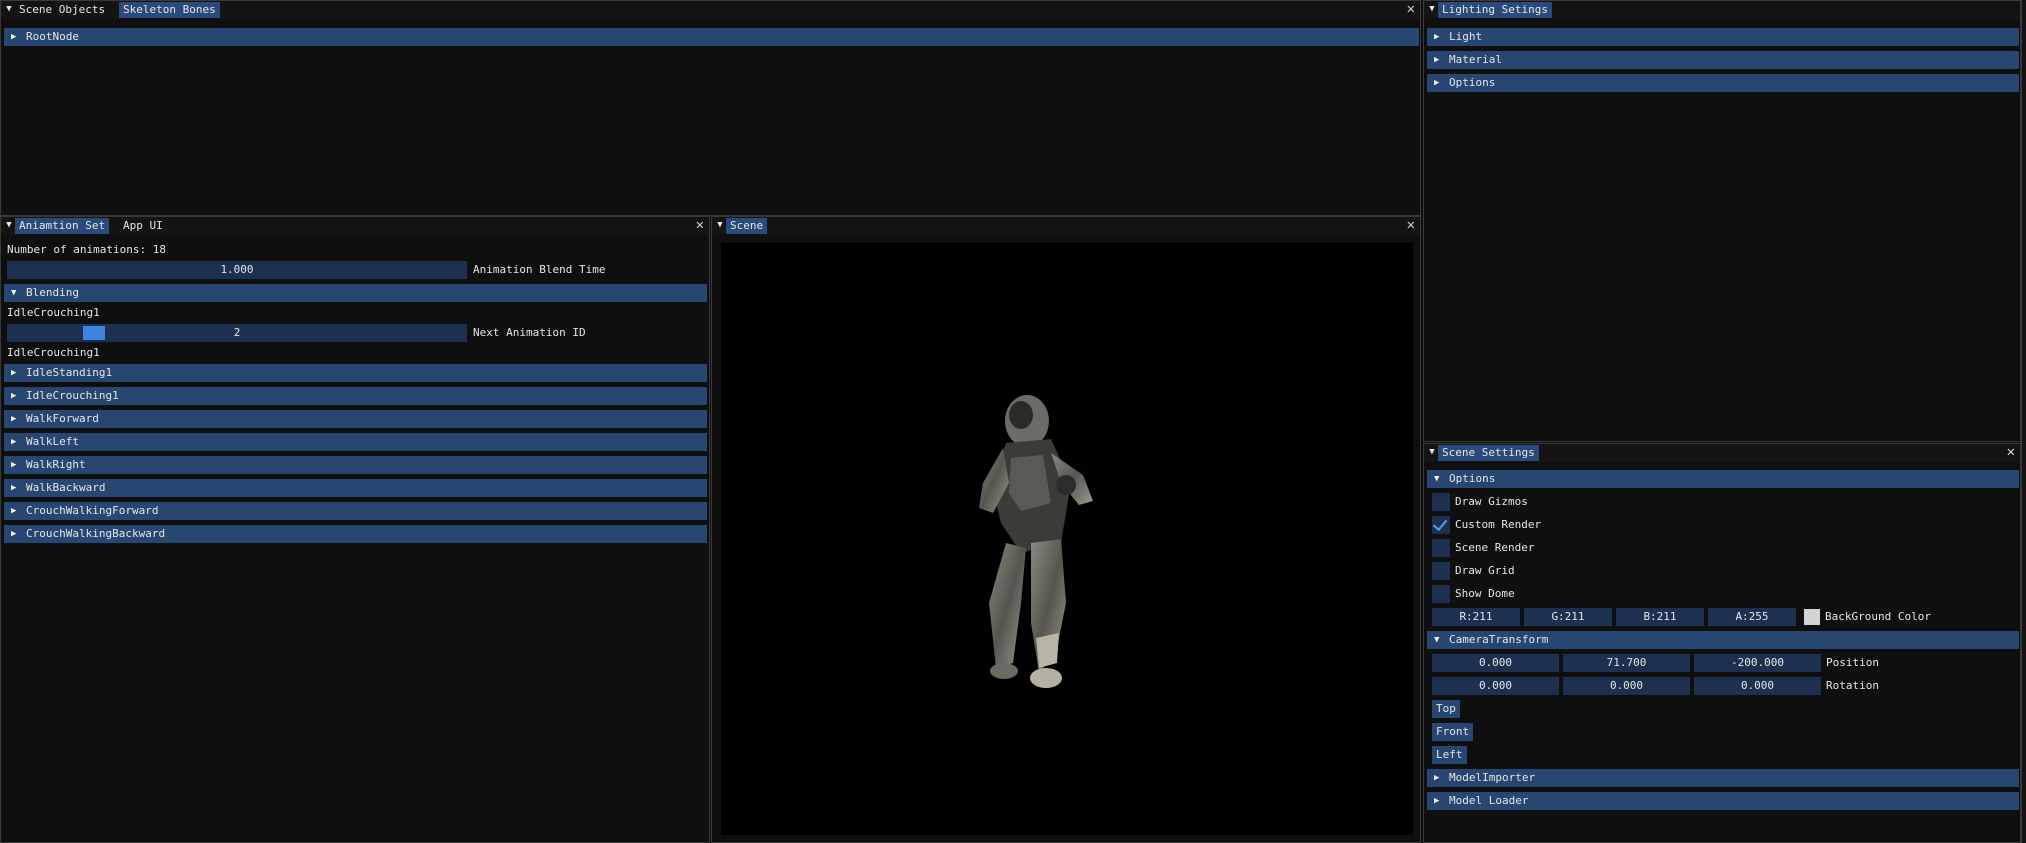 The width and height of the screenshot is (2026, 843). What do you see at coordinates (355, 373) in the screenshot?
I see `animation-item: ▶ IdleStanding1` at bounding box center [355, 373].